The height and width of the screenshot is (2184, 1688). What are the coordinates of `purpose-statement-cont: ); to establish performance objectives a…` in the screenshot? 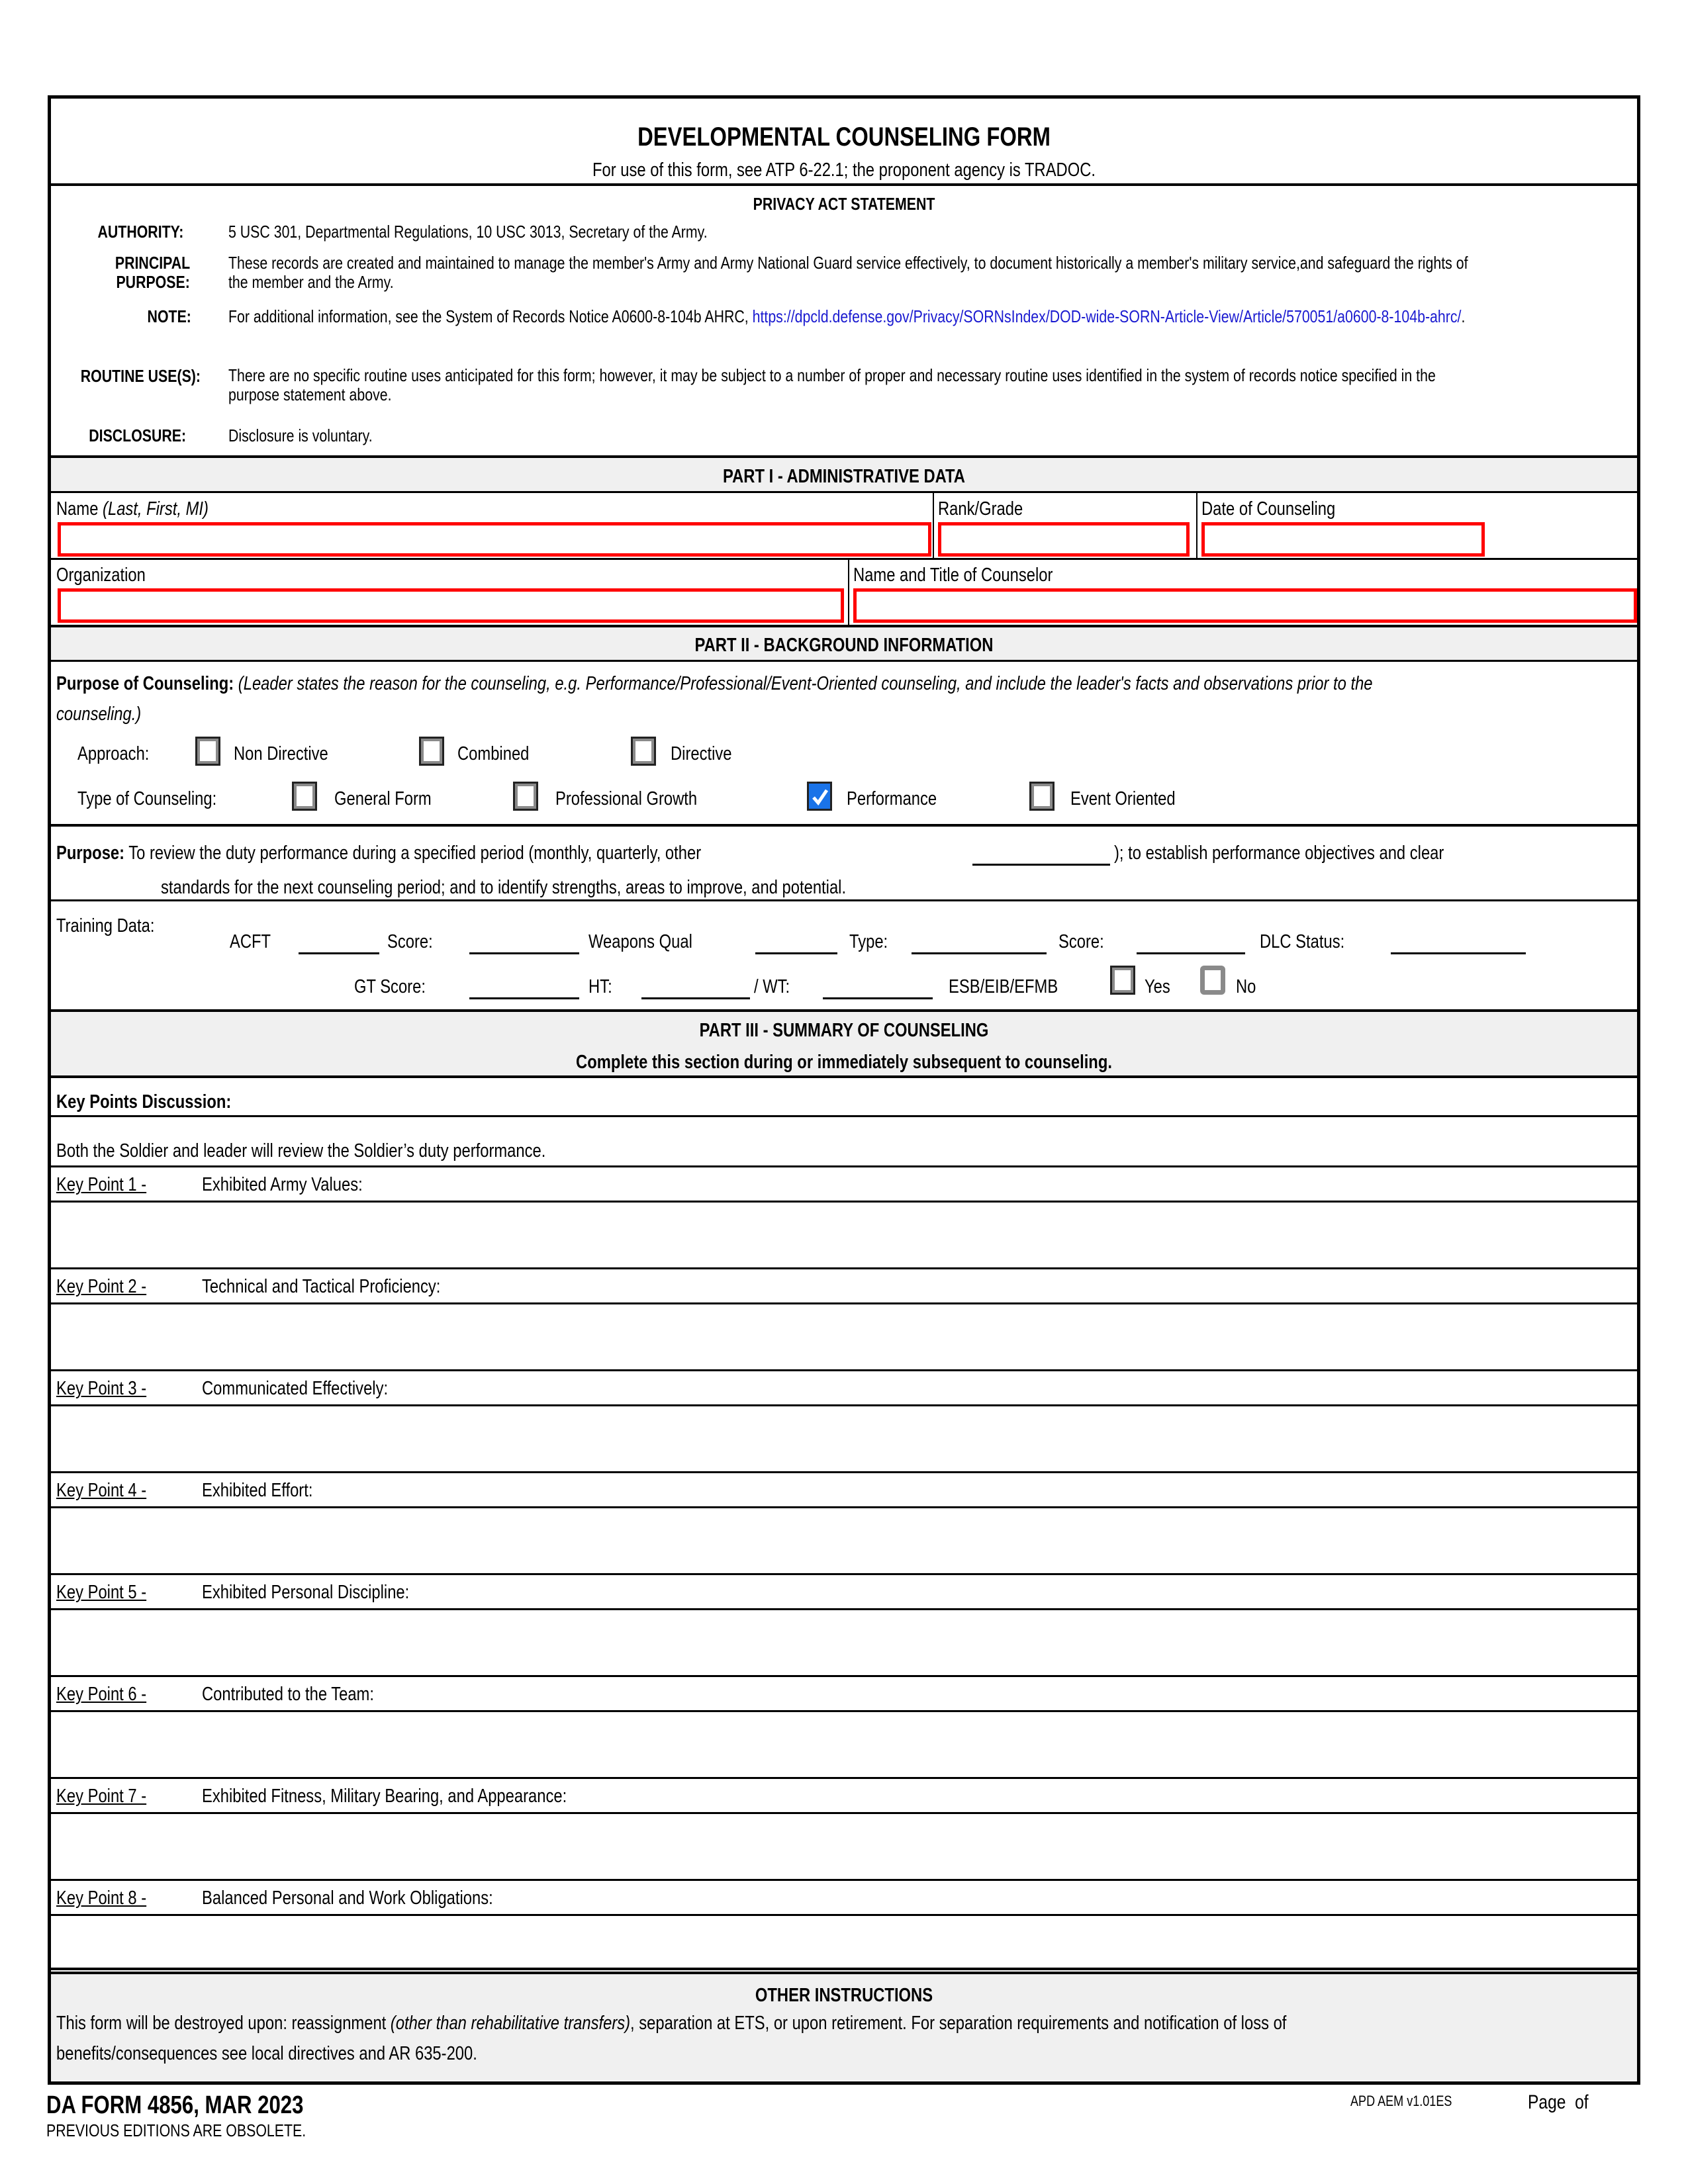 It's located at (1279, 853).